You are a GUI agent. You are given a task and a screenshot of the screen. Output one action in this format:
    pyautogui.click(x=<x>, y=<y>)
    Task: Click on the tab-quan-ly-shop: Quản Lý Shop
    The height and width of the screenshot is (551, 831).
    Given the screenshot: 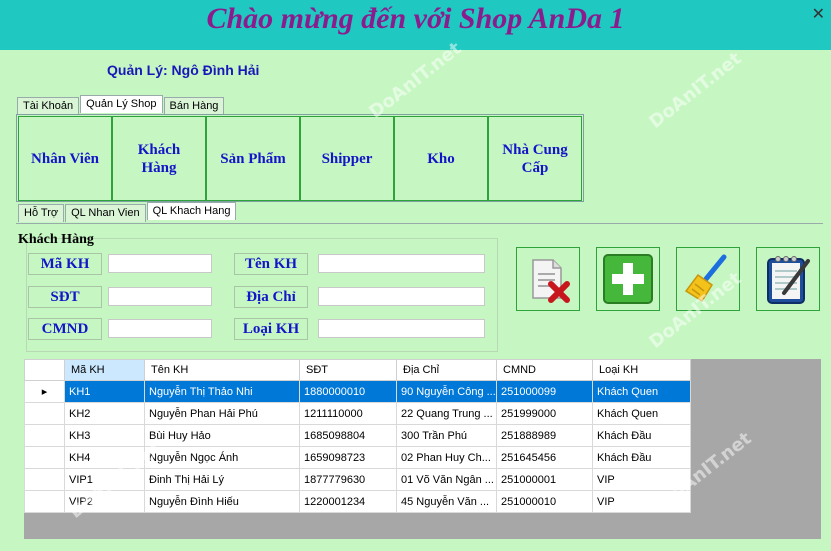 What is the action you would take?
    pyautogui.click(x=121, y=104)
    